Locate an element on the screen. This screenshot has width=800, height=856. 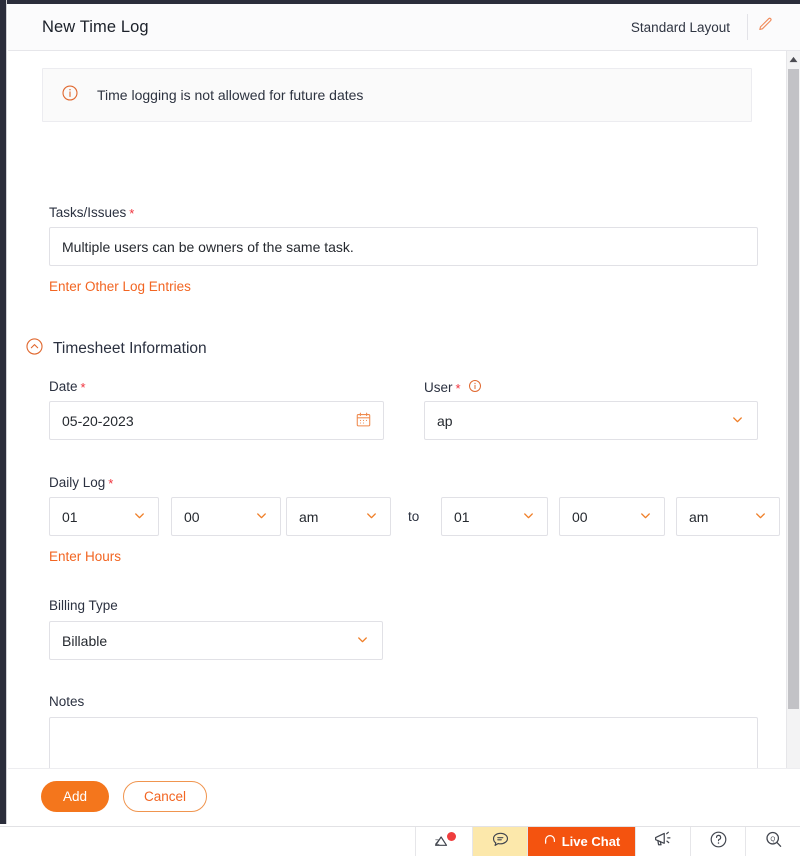
user-select: ap is located at coordinates (591, 420).